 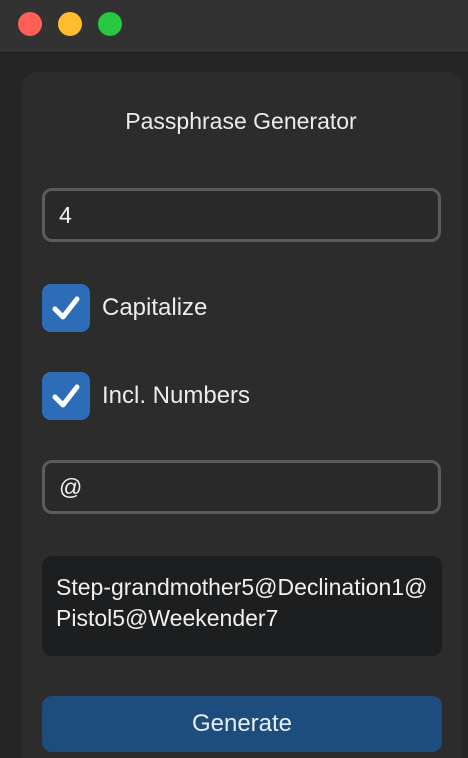 What do you see at coordinates (241, 215) in the screenshot?
I see `word-count-input` at bounding box center [241, 215].